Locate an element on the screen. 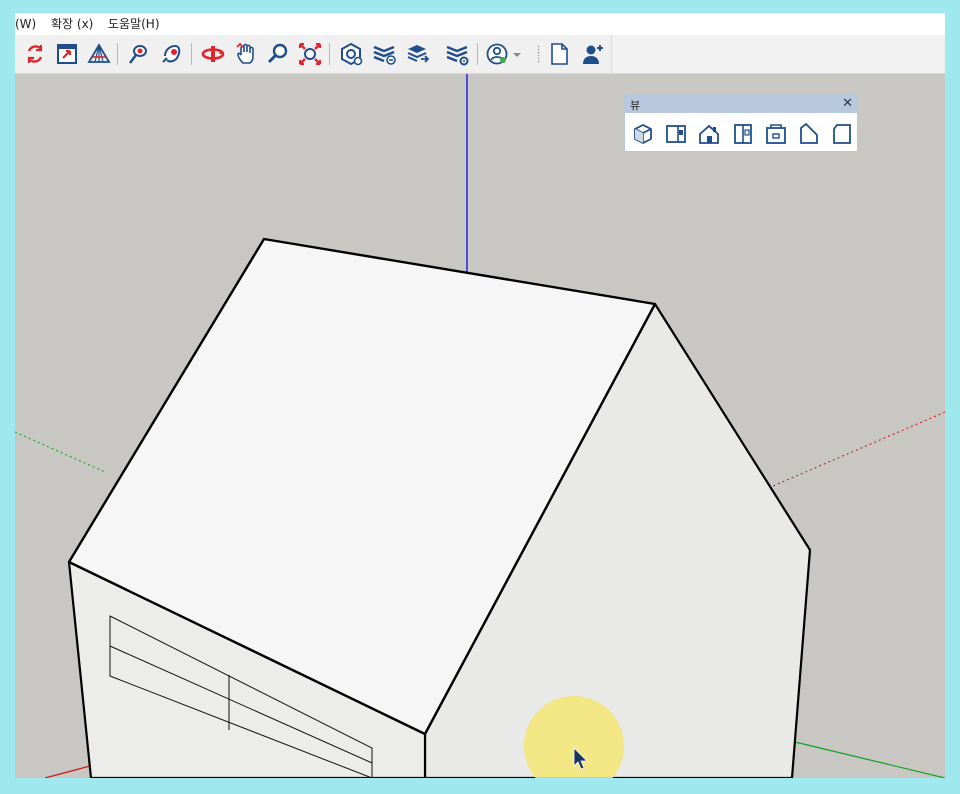 Image resolution: width=960 pixels, height=794 pixels. 3d-warehouse-icon is located at coordinates (351, 54).